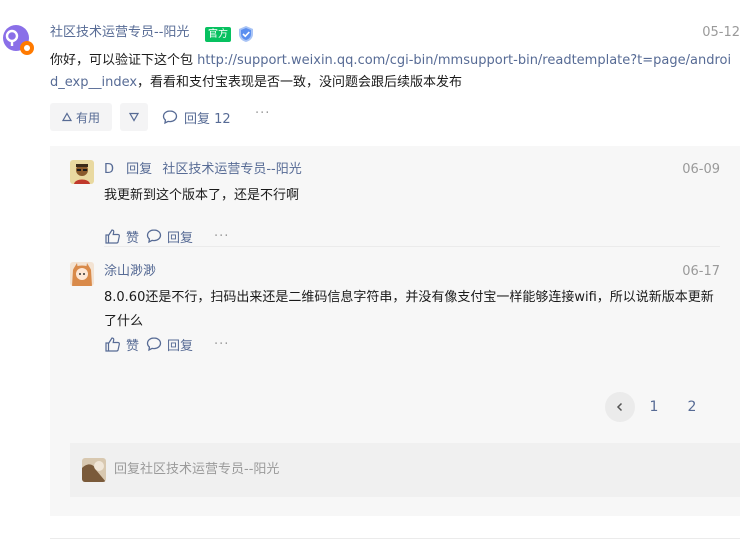 This screenshot has width=740, height=541. Describe the element at coordinates (87, 117) in the screenshot. I see `useful-label: 有用` at that location.